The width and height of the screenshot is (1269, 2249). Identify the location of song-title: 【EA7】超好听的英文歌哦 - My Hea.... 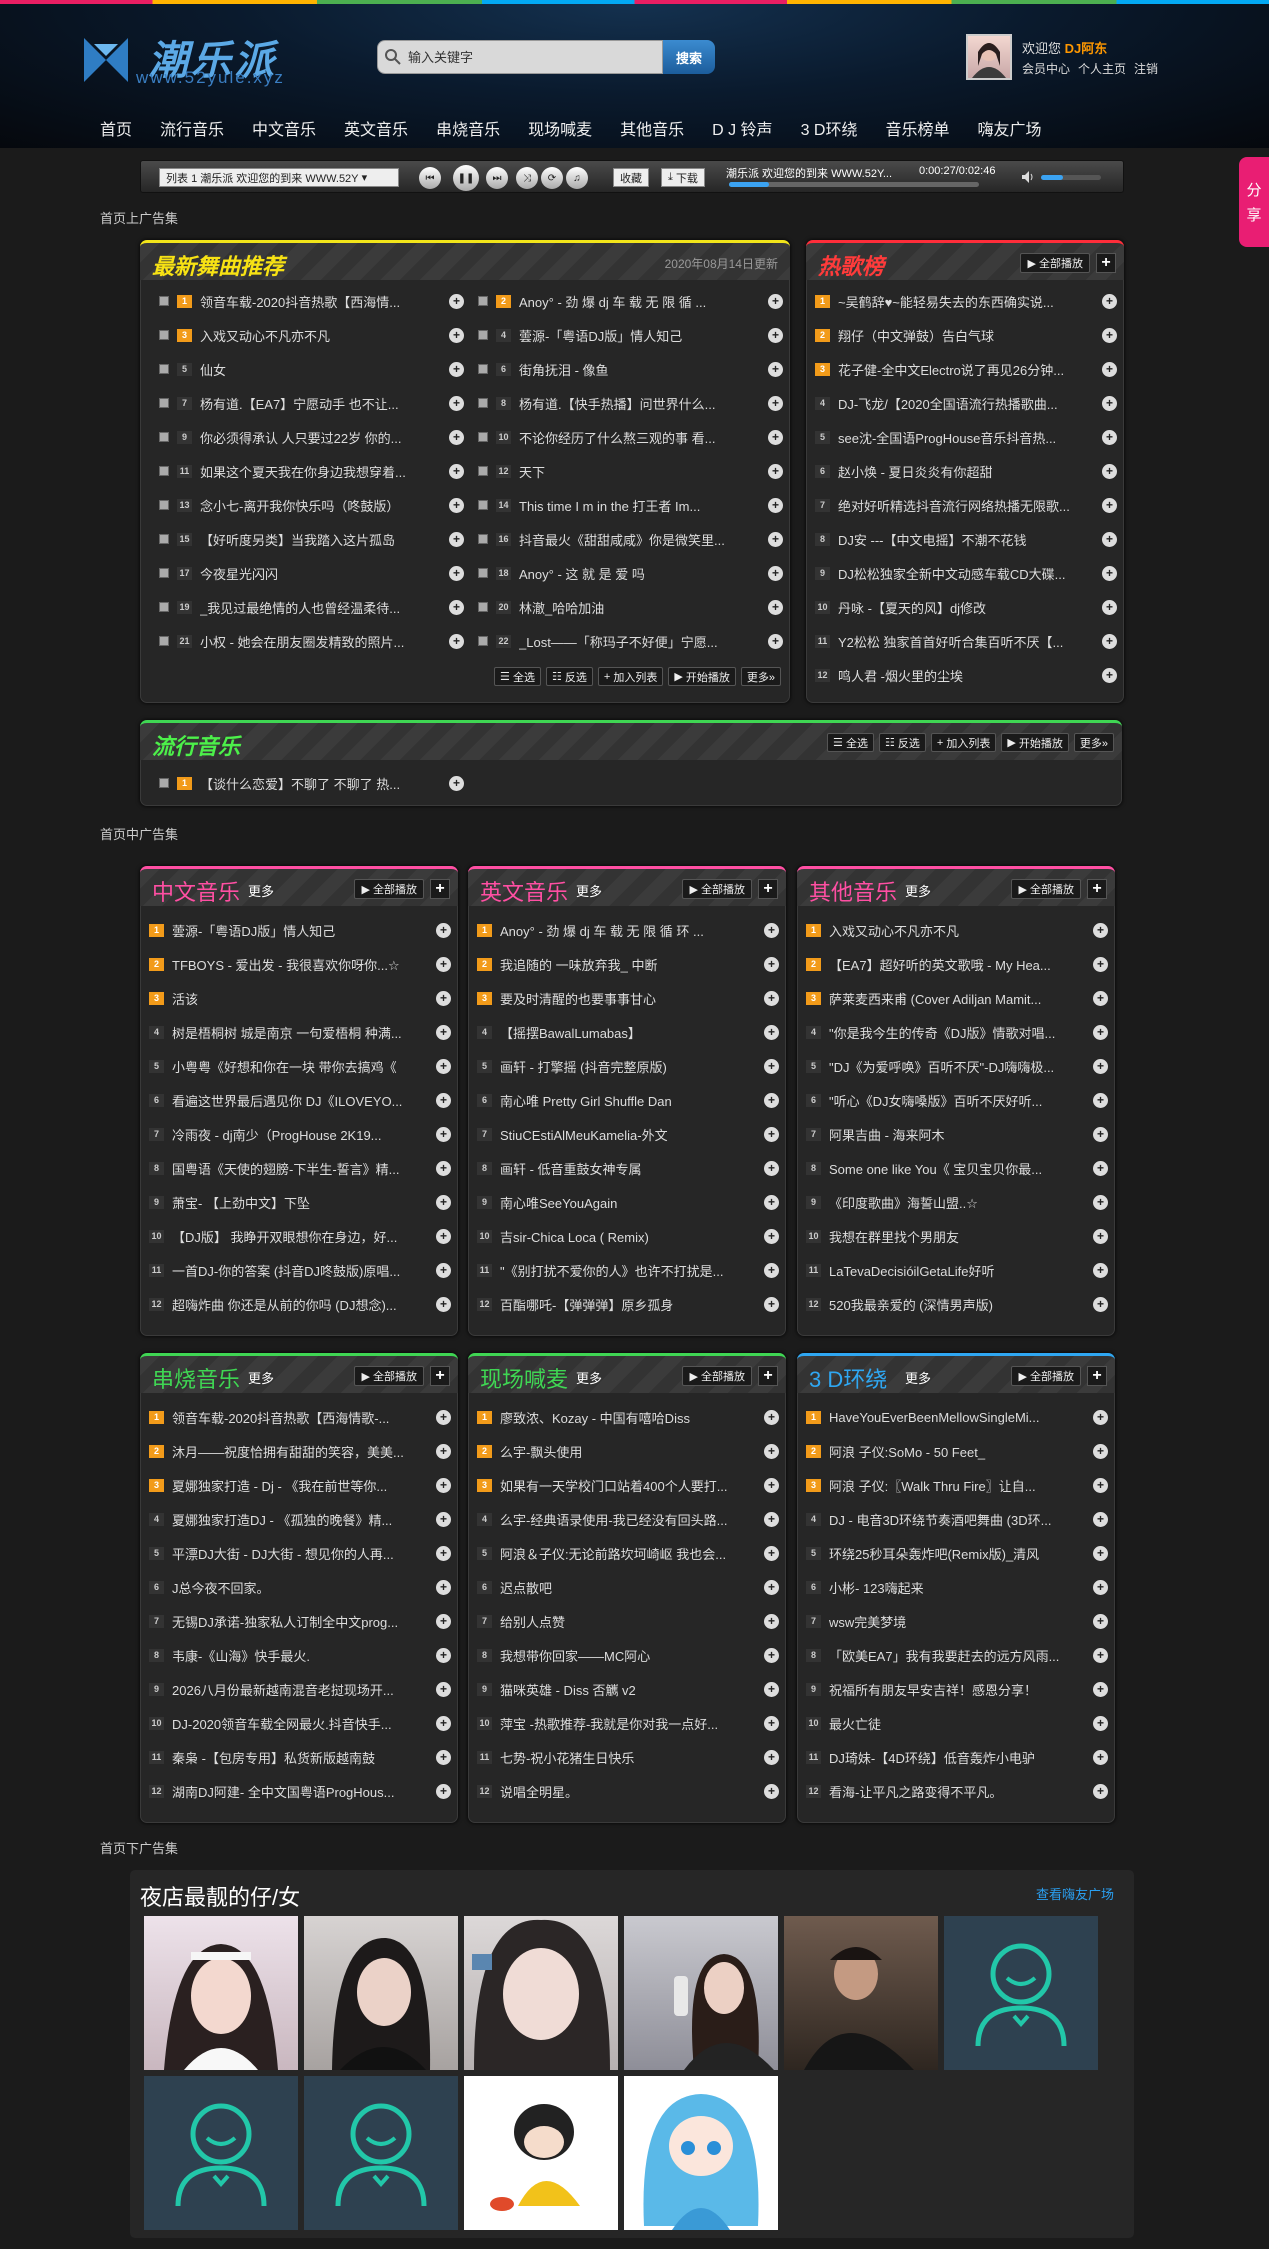
(958, 964).